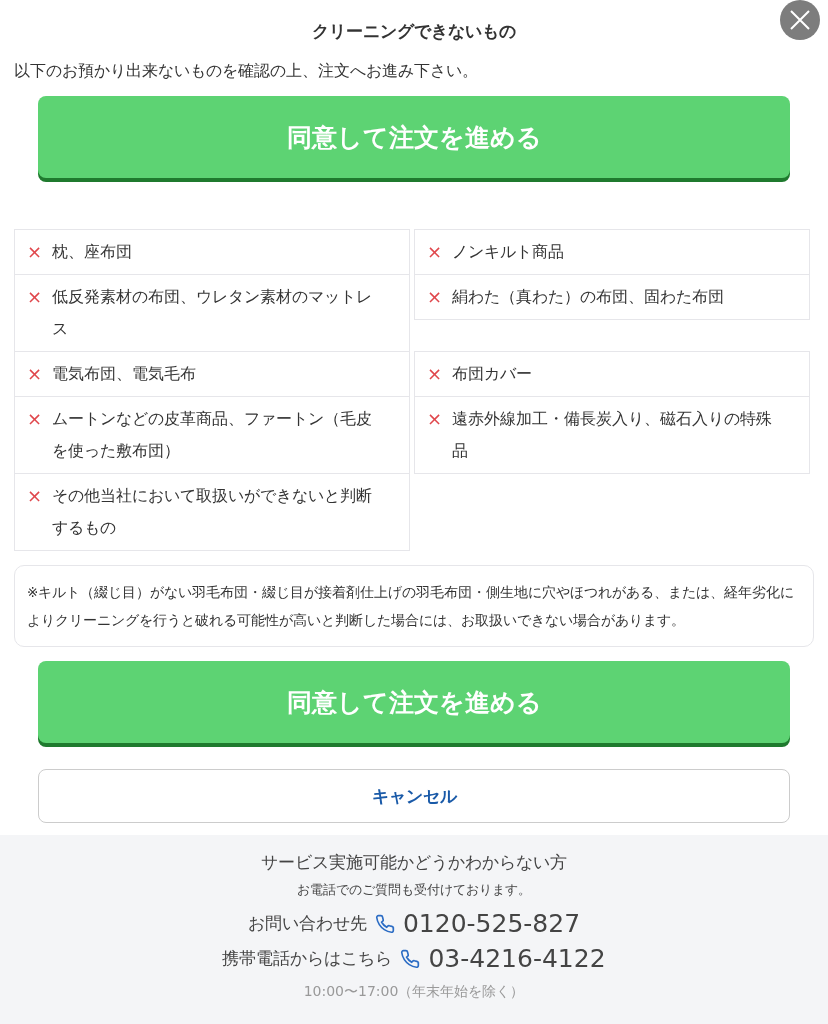 The height and width of the screenshot is (1024, 828). I want to click on contact-label: お問い合わせ先, so click(307, 923).